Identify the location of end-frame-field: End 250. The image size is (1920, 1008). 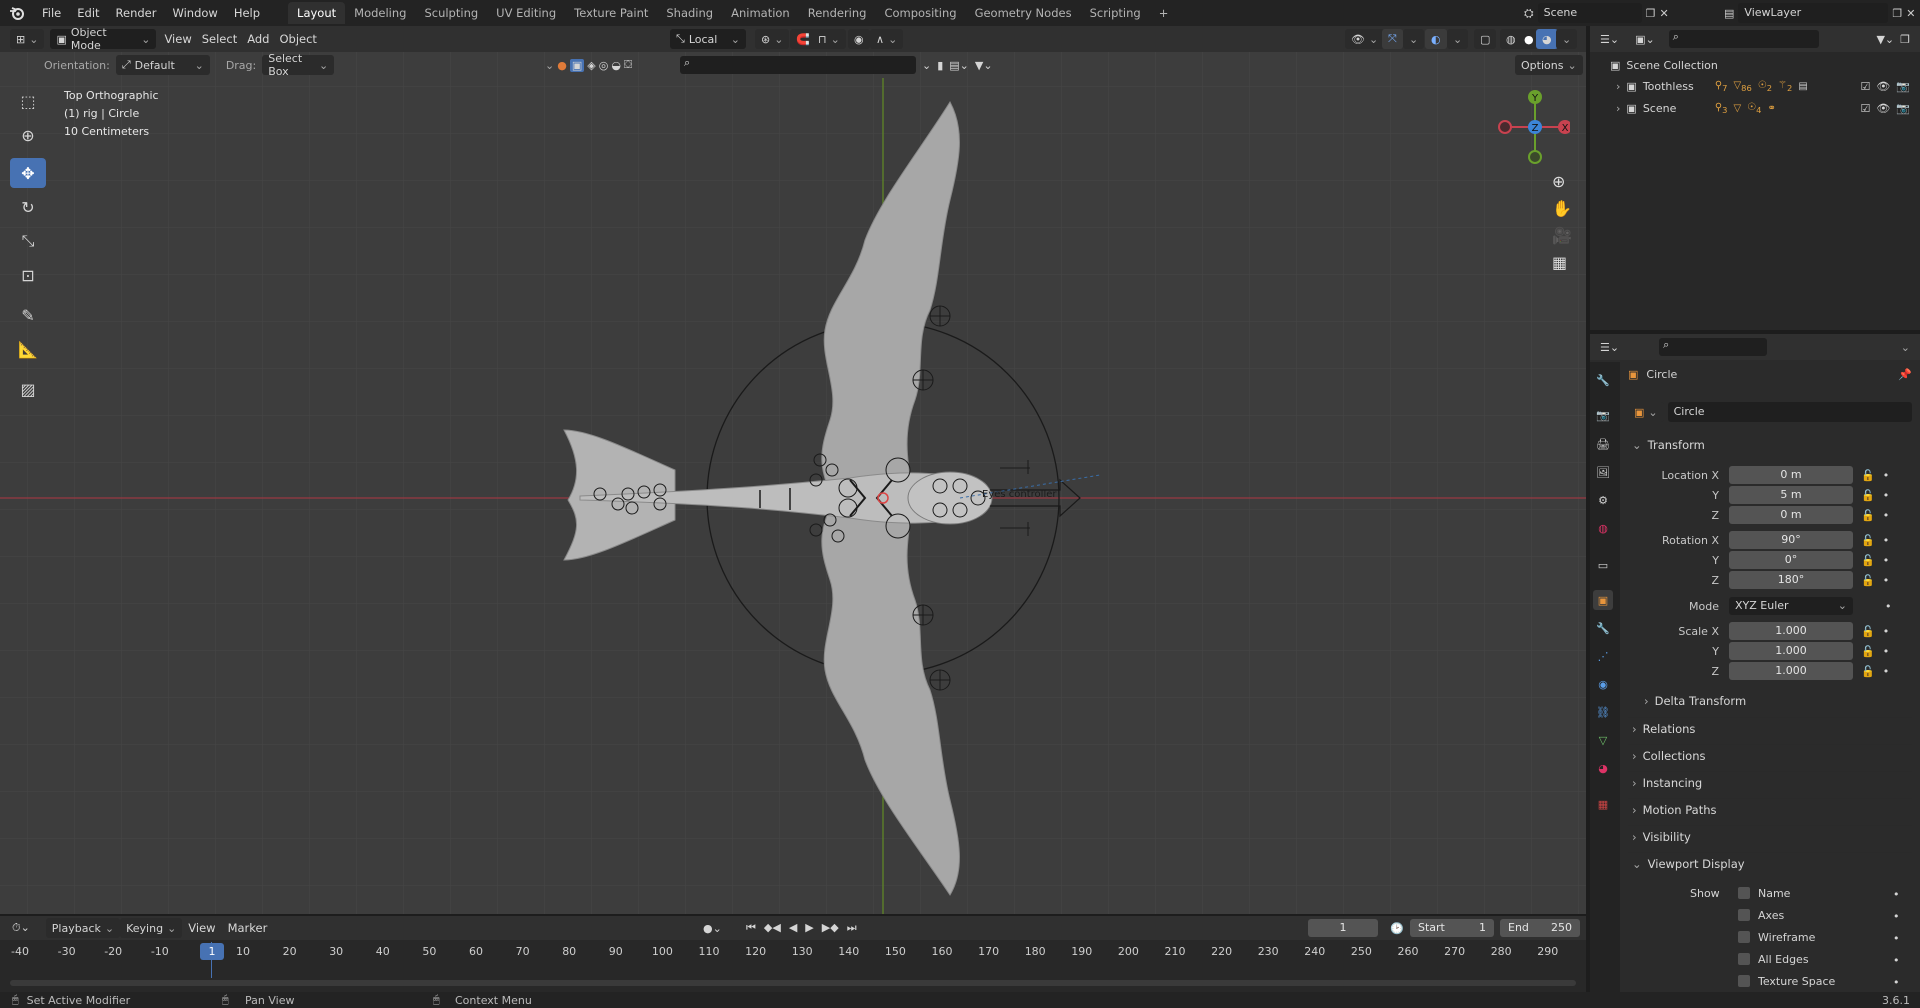
(1540, 928).